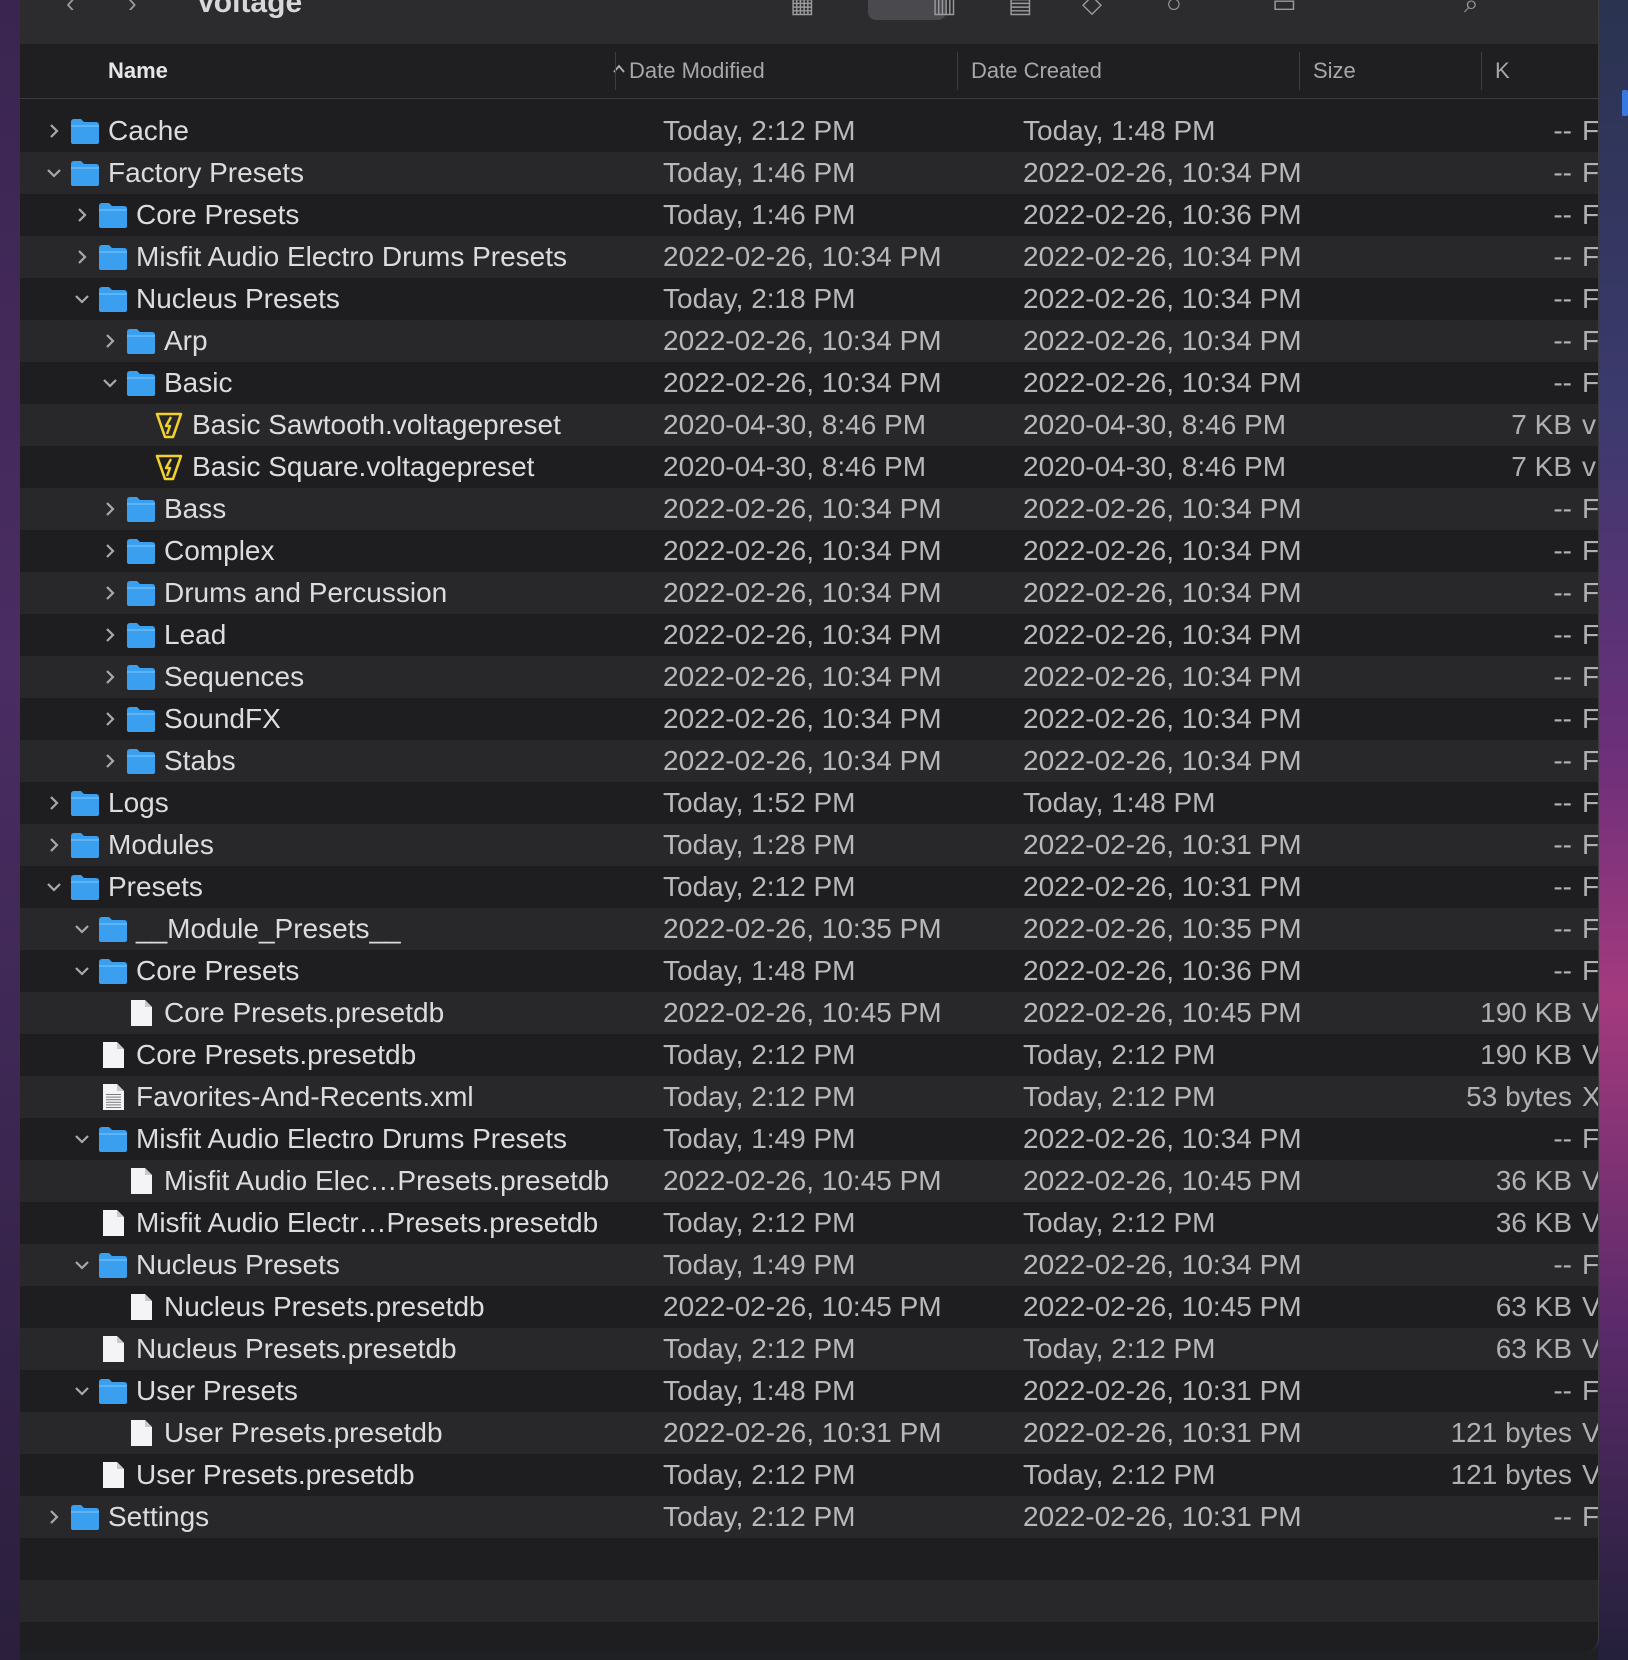 This screenshot has height=1660, width=1628. What do you see at coordinates (1020, 9) in the screenshot?
I see `gallery-view-icon: ▤` at bounding box center [1020, 9].